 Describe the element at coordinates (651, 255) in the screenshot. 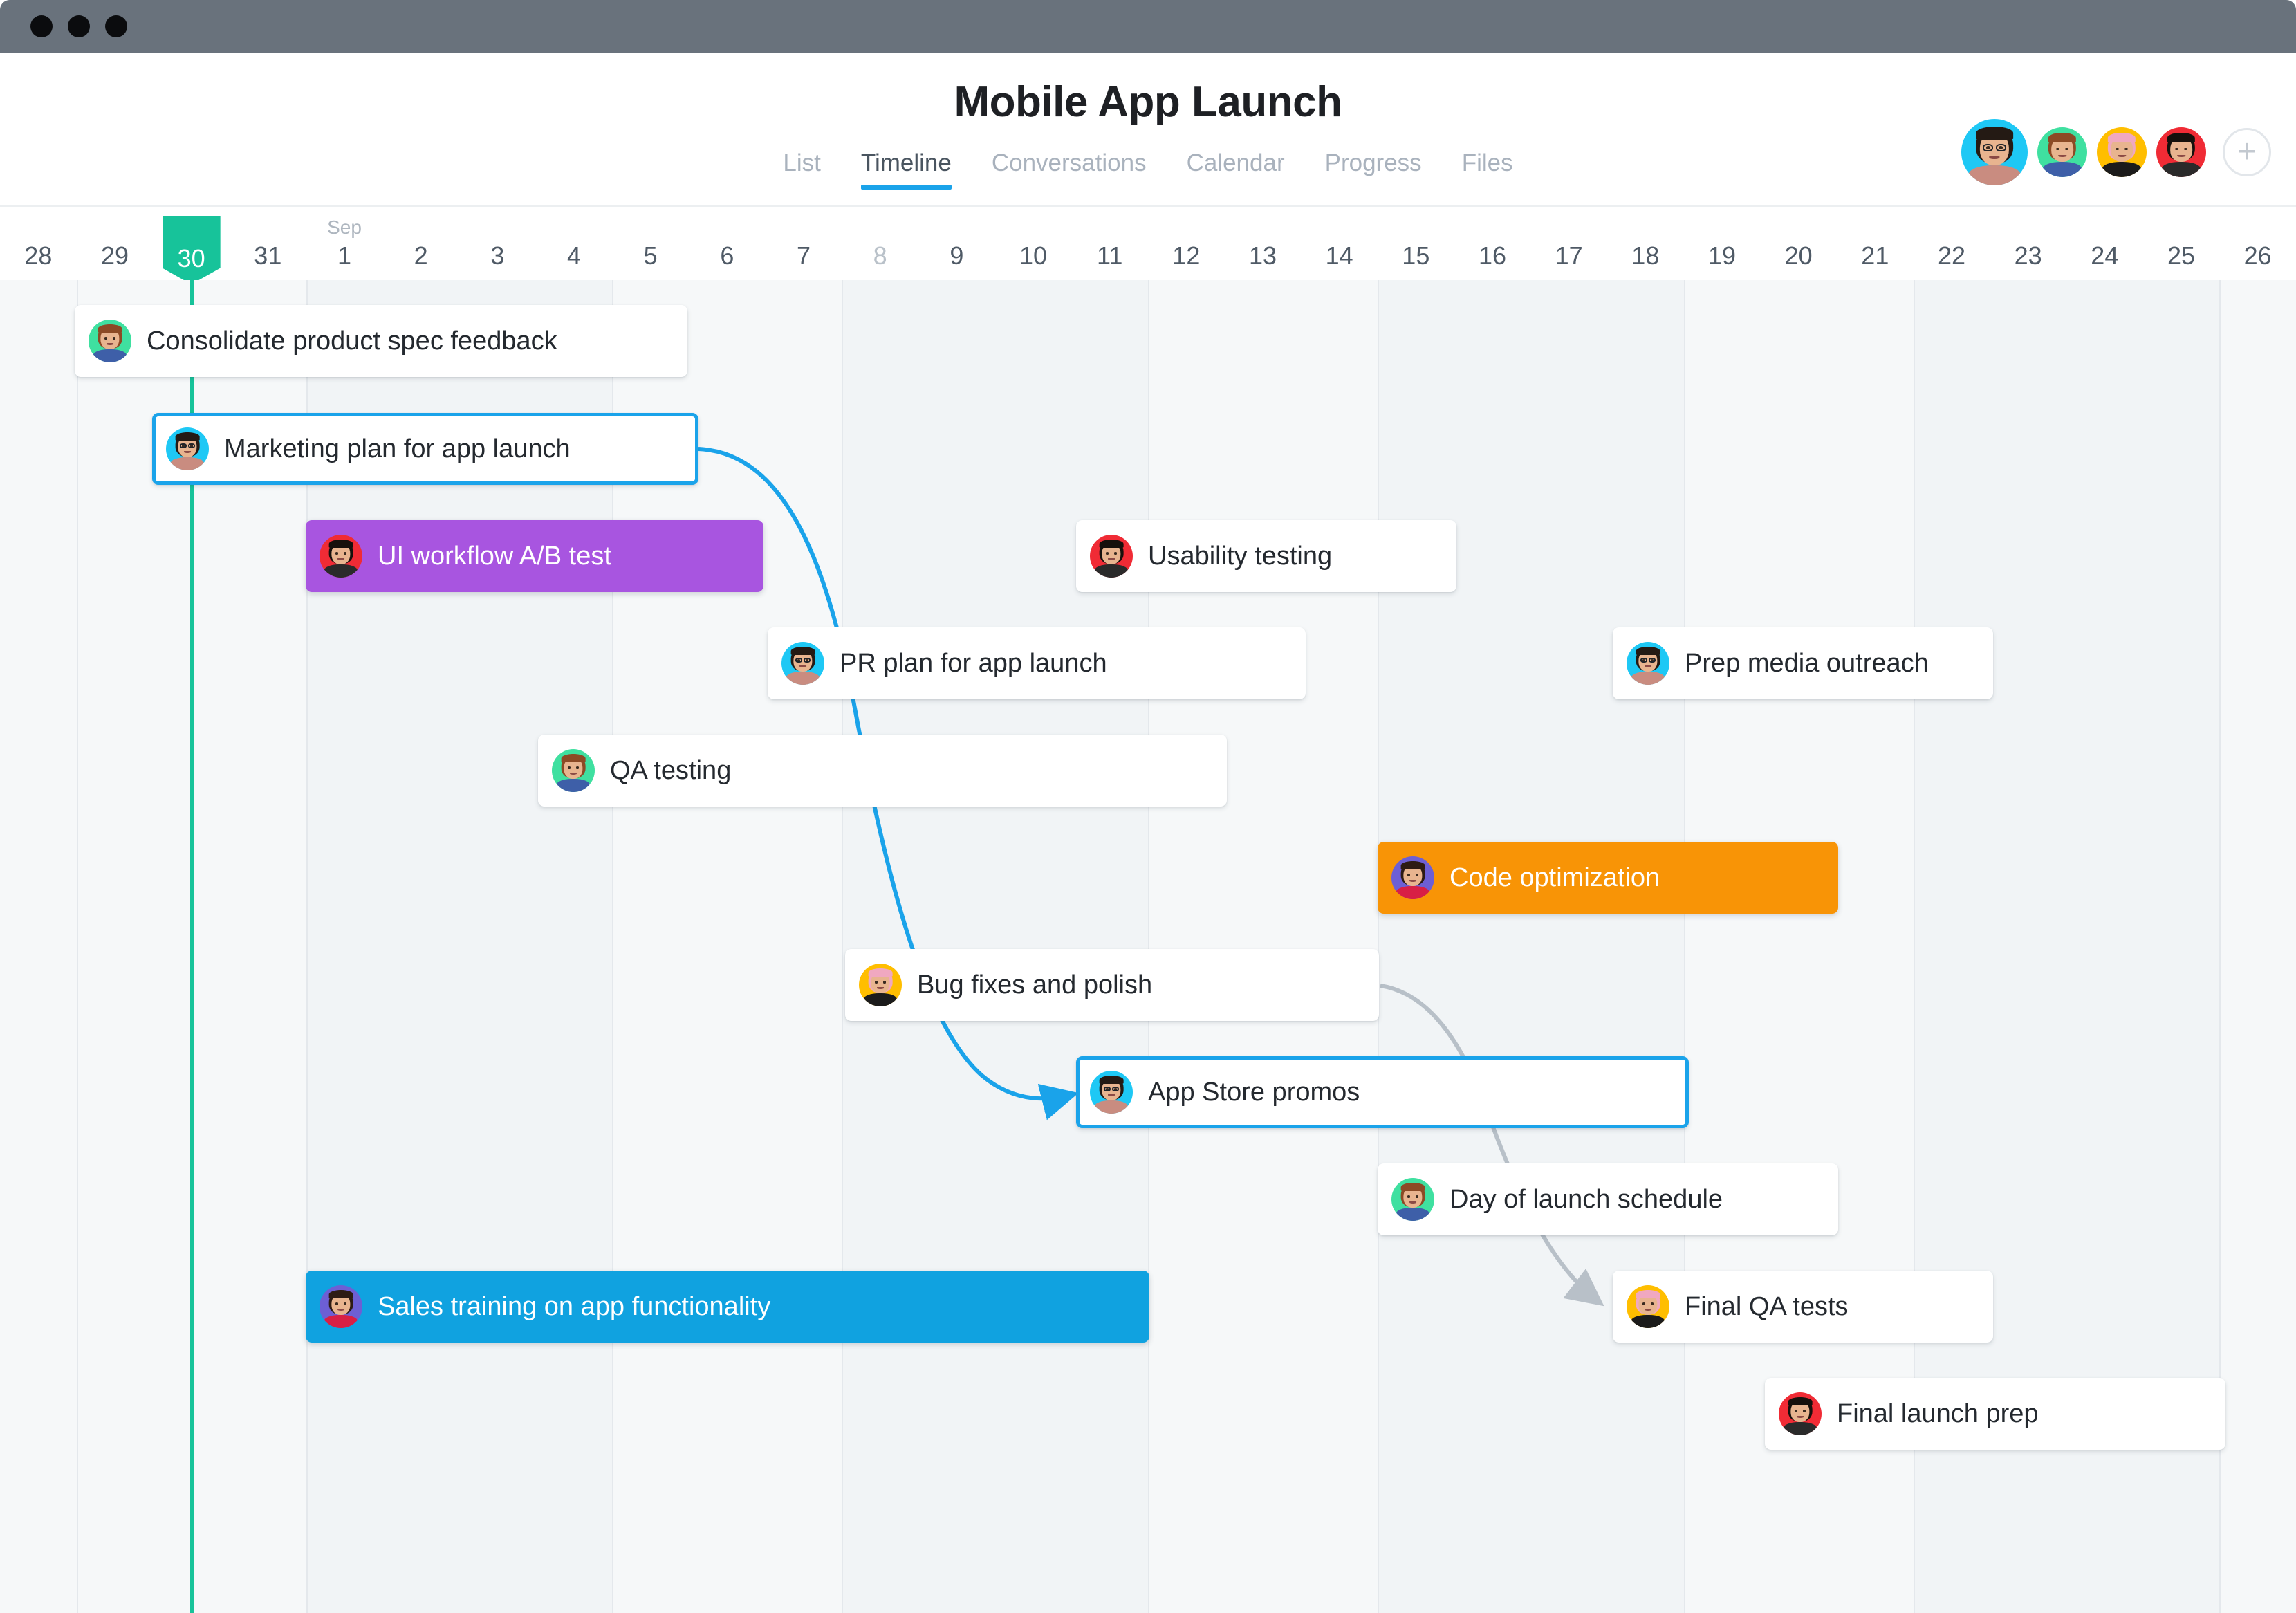

I see `ruler-day-5: 5` at that location.